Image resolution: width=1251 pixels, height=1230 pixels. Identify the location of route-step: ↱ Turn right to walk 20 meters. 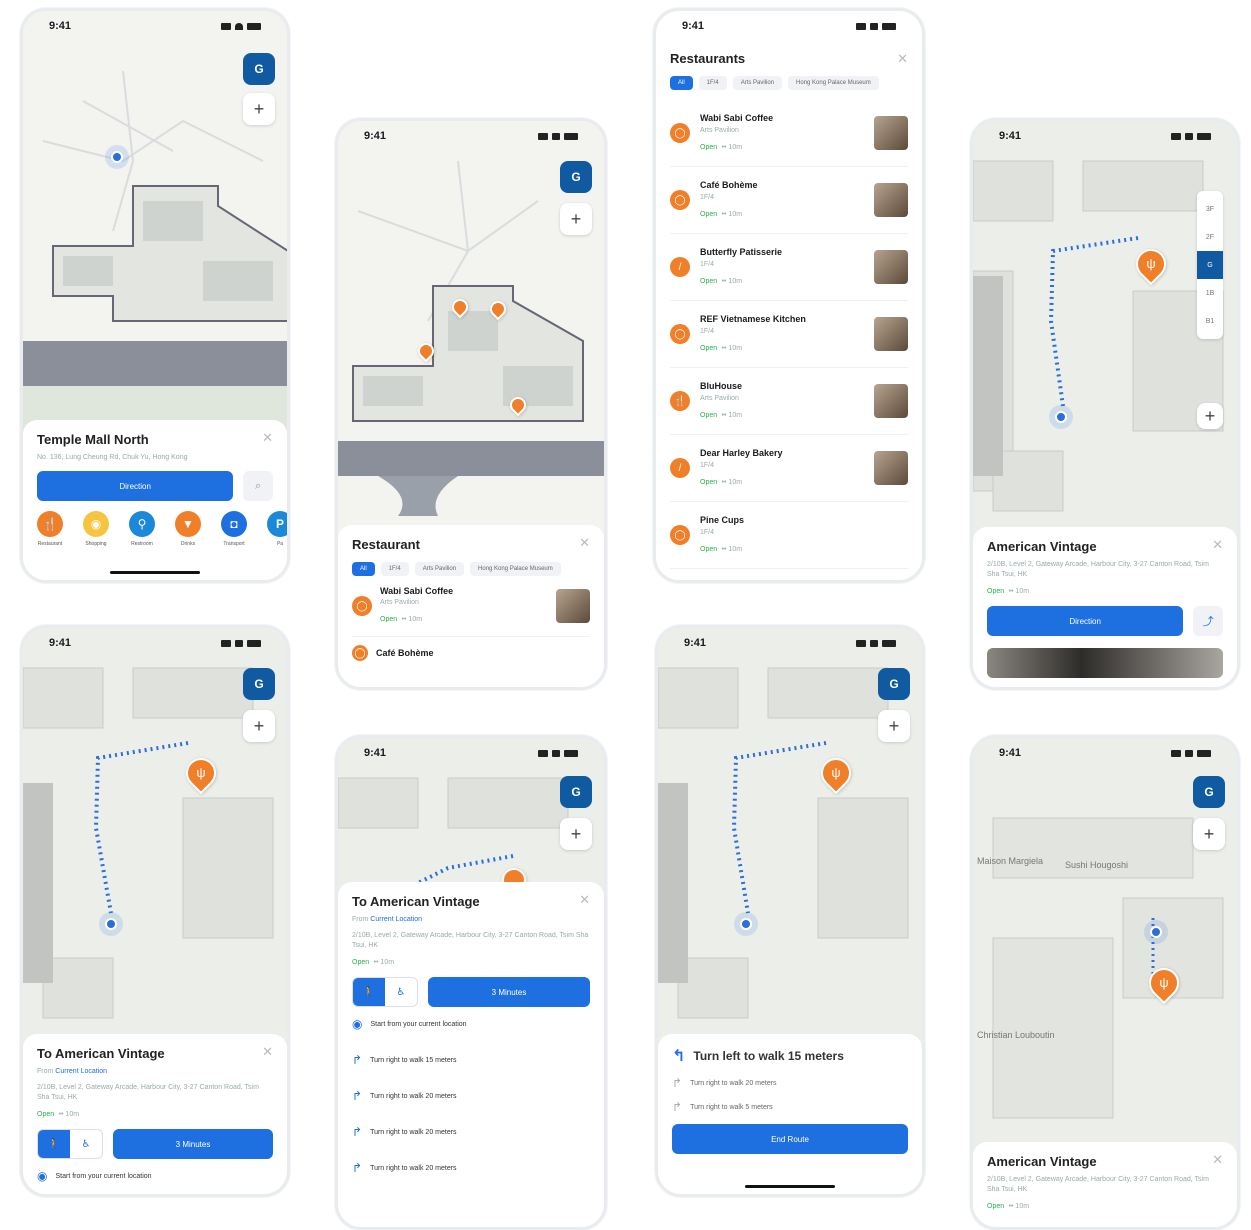
(471, 1168).